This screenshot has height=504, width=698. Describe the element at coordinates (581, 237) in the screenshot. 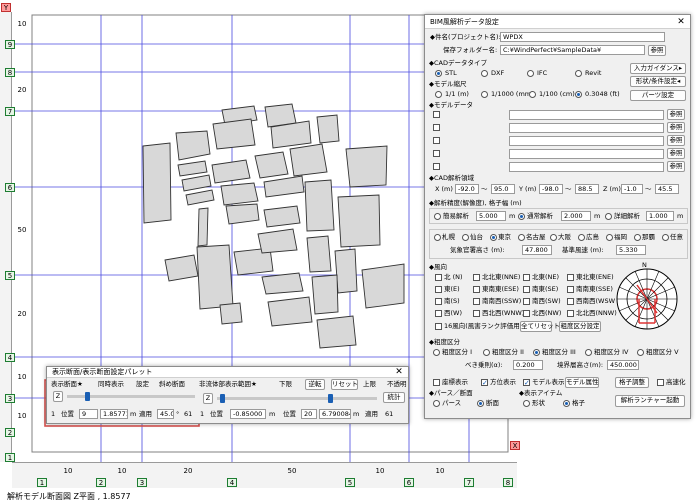

I see `city-radio-hiroshima` at that location.